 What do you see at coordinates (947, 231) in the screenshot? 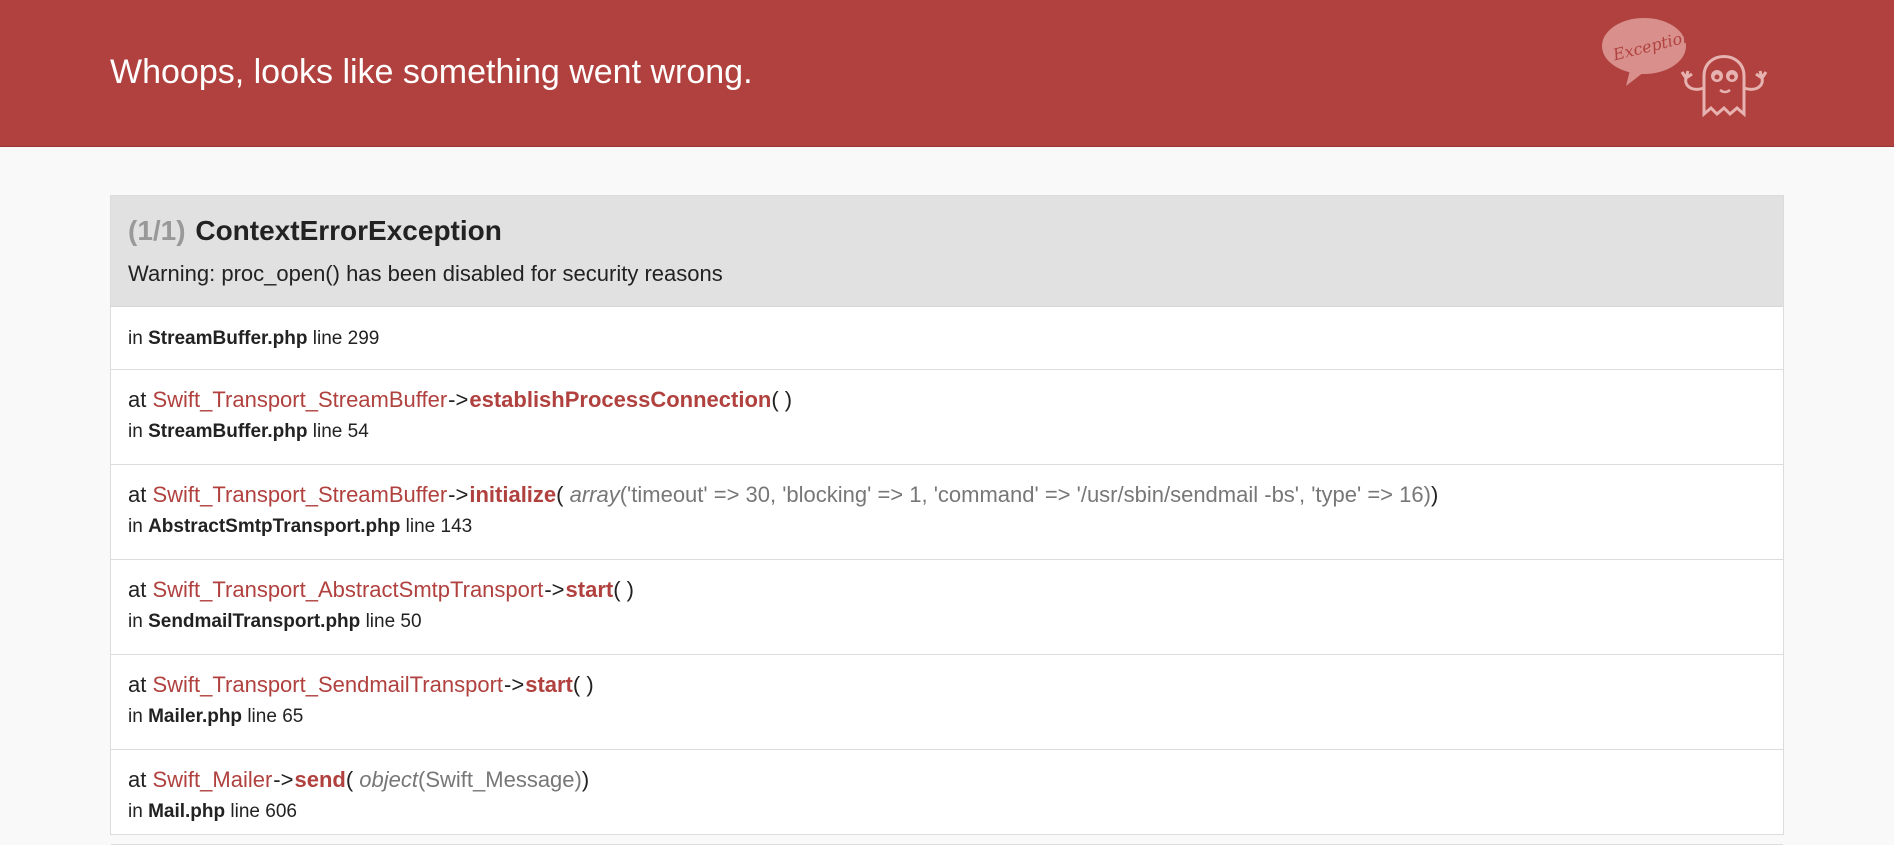
I see `exception-title: (1/1) ContextErrorException` at bounding box center [947, 231].